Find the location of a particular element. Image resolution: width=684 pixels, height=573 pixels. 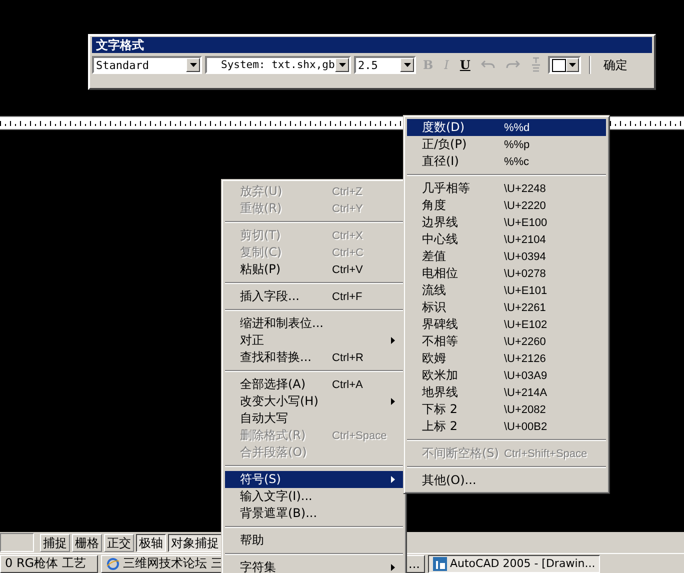

ok-button: 确定 is located at coordinates (615, 65).